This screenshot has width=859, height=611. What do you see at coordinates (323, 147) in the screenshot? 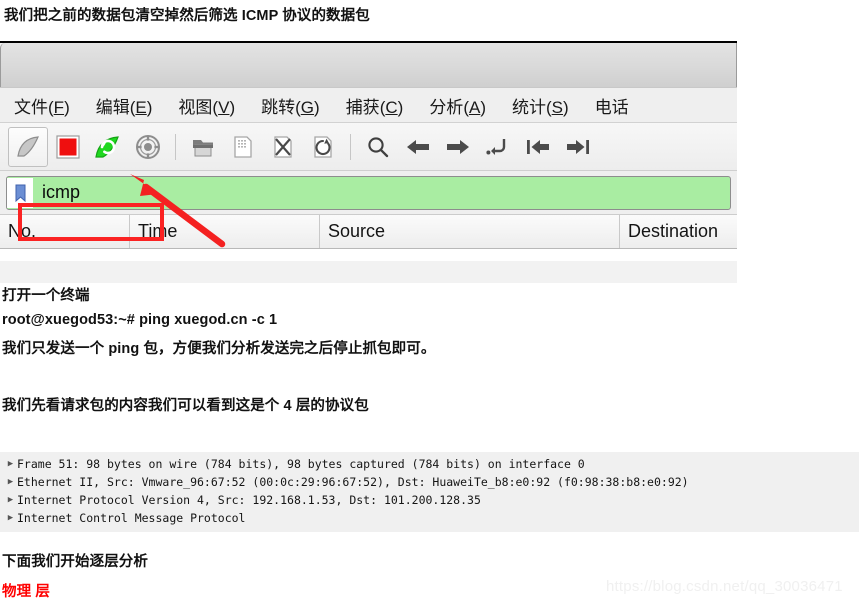
I see `reload-file-icon` at bounding box center [323, 147].